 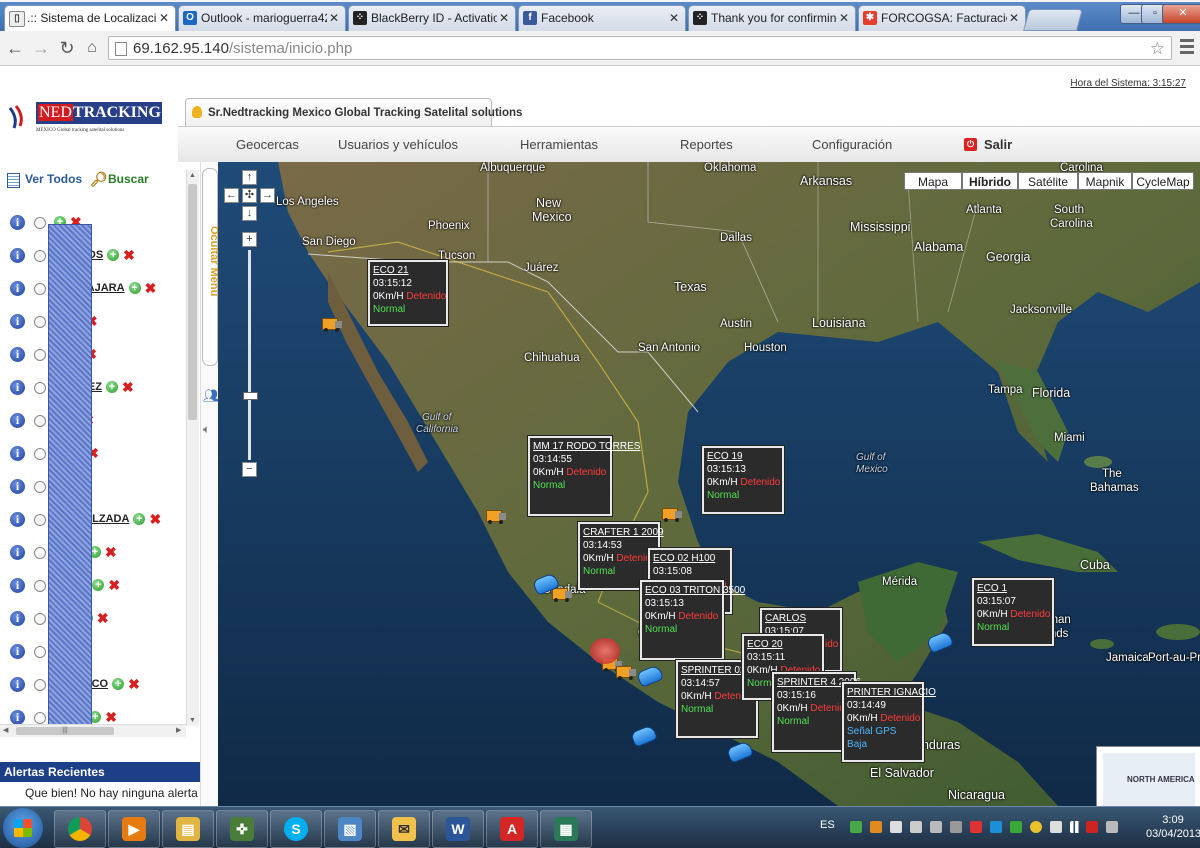 I want to click on list-item: iRIOS+✖, so click(x=94, y=620).